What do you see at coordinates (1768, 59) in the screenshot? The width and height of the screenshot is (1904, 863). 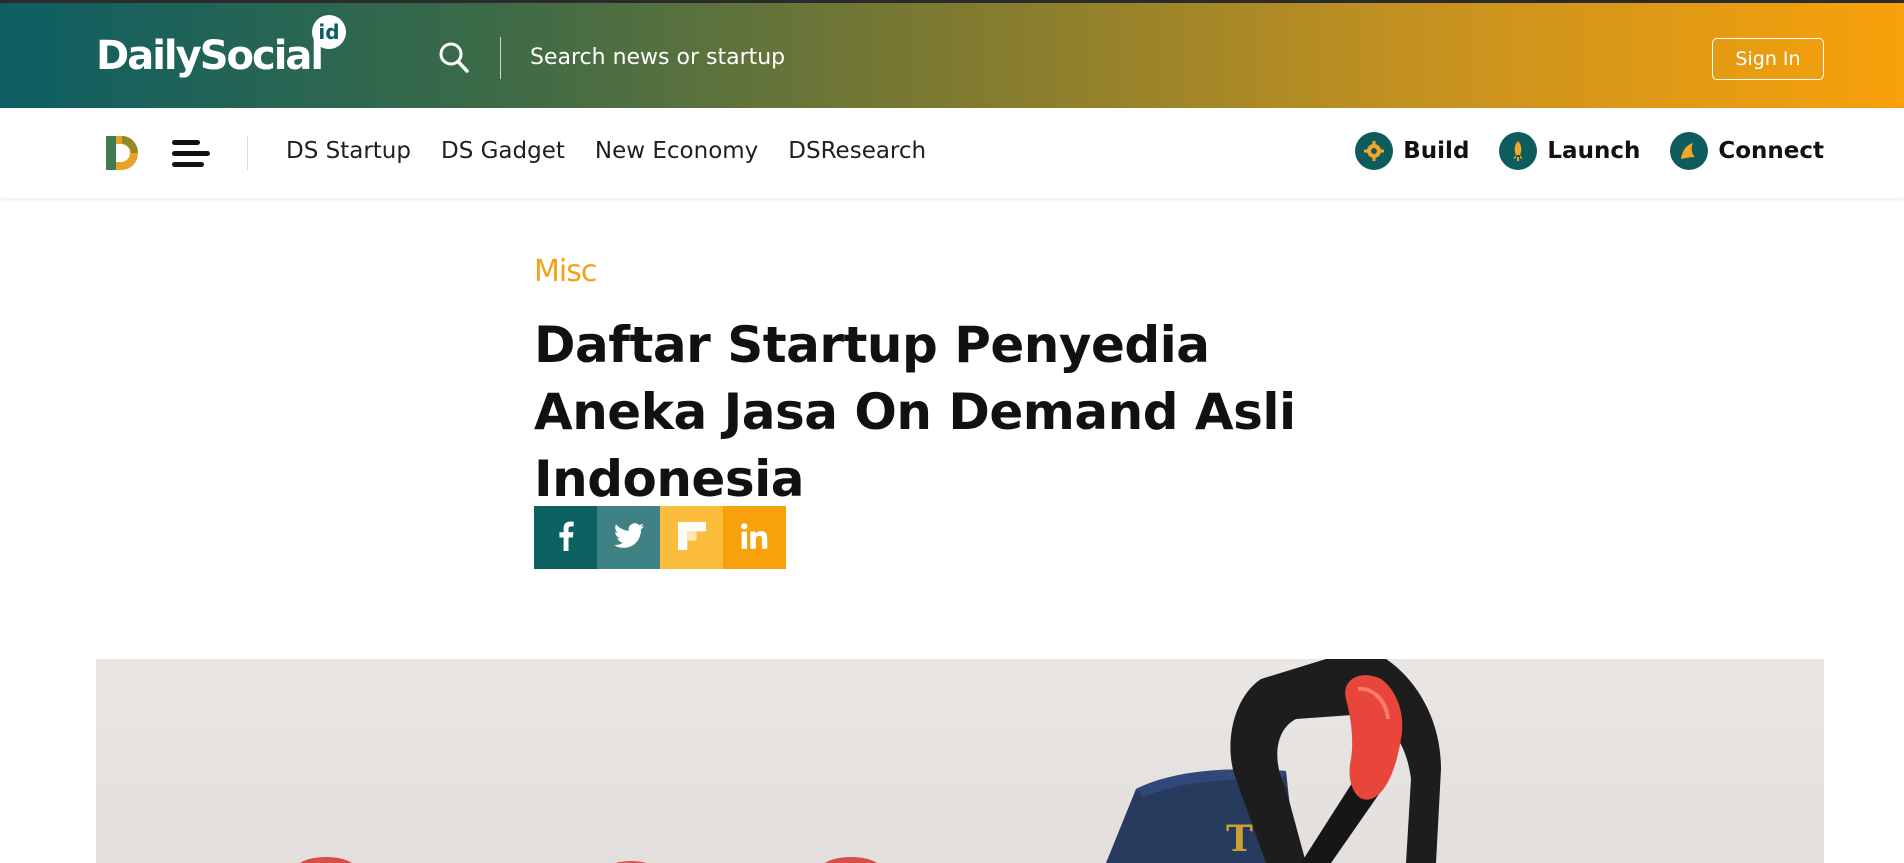 I see `sign-in-button: Sign In` at bounding box center [1768, 59].